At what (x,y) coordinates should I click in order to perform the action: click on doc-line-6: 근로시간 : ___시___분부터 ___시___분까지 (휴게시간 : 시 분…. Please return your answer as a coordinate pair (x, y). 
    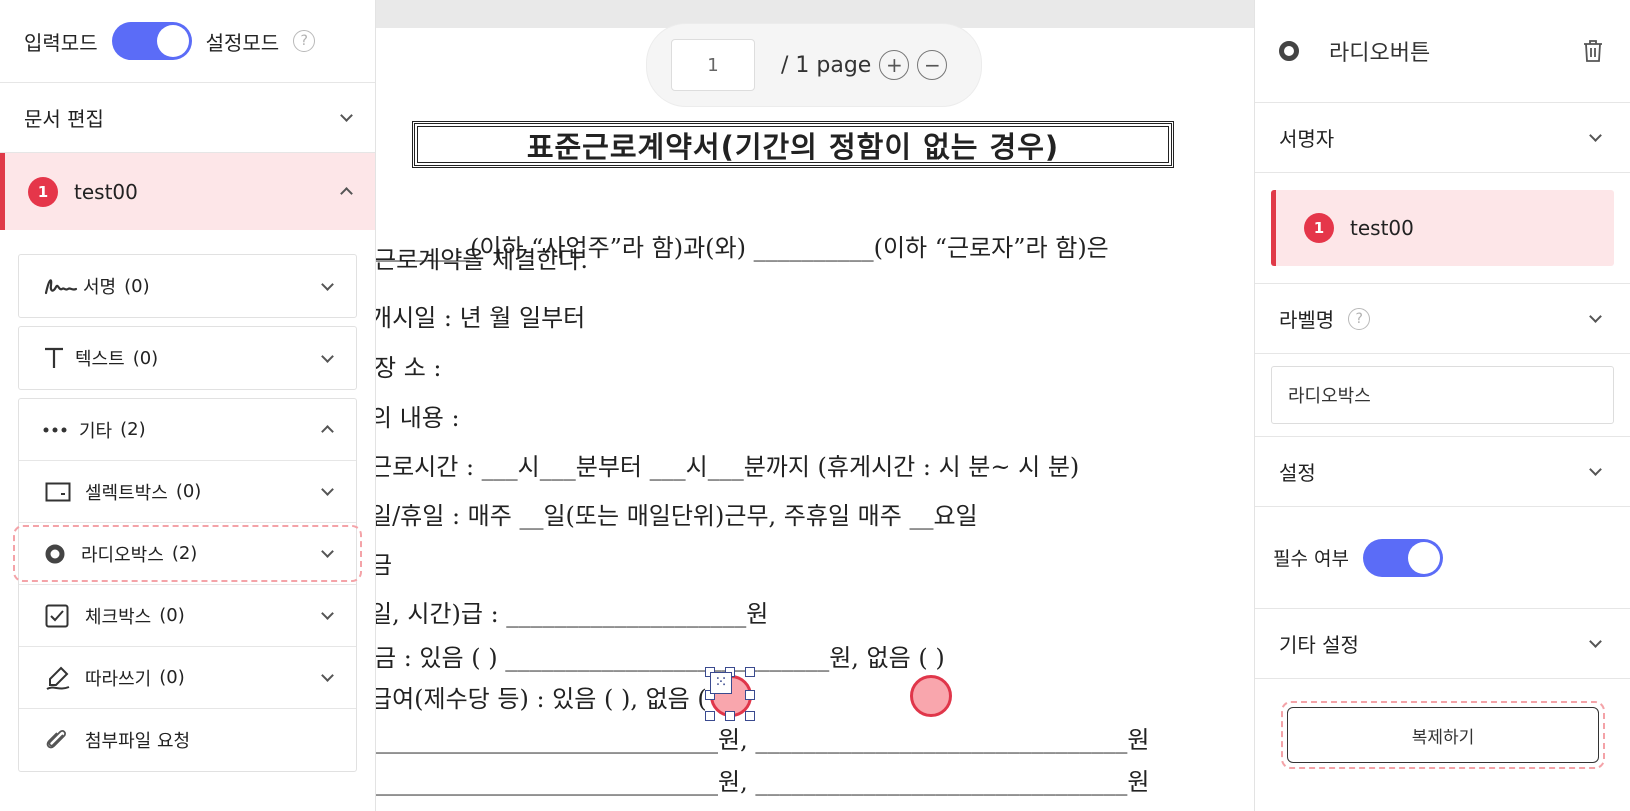
    Looking at the image, I should click on (728, 467).